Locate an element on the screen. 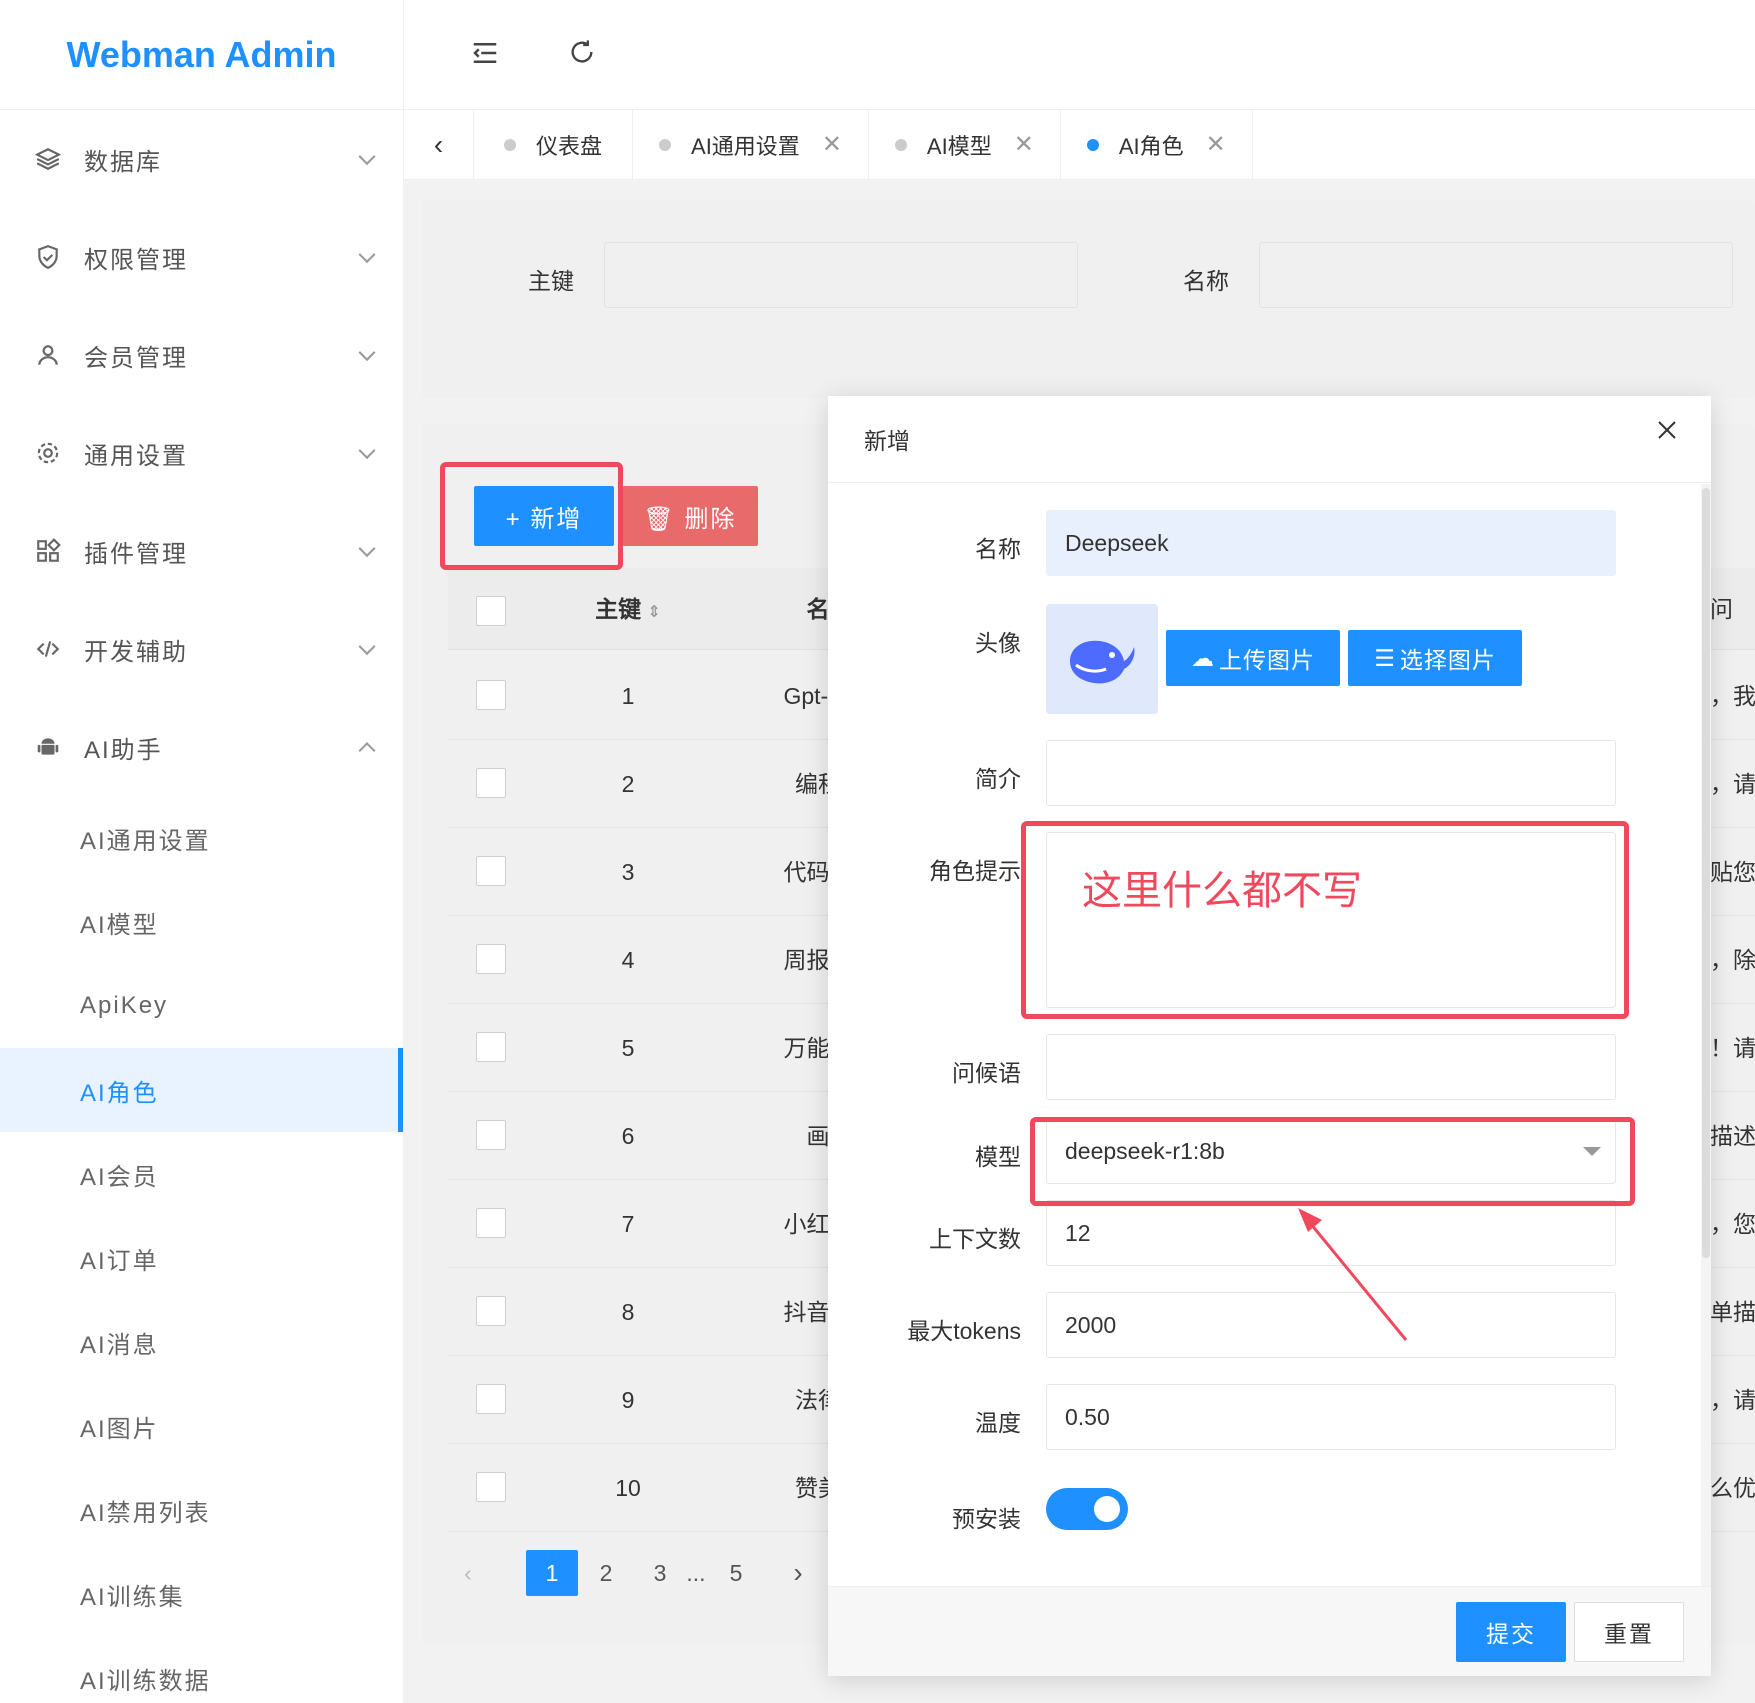  tab-ai-roles: AI角色 ✕ is located at coordinates (1157, 144).